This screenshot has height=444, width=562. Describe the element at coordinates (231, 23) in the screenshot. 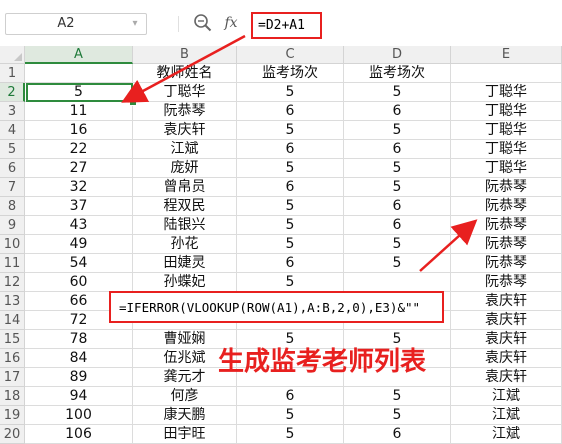

I see `function-icon: fx` at that location.